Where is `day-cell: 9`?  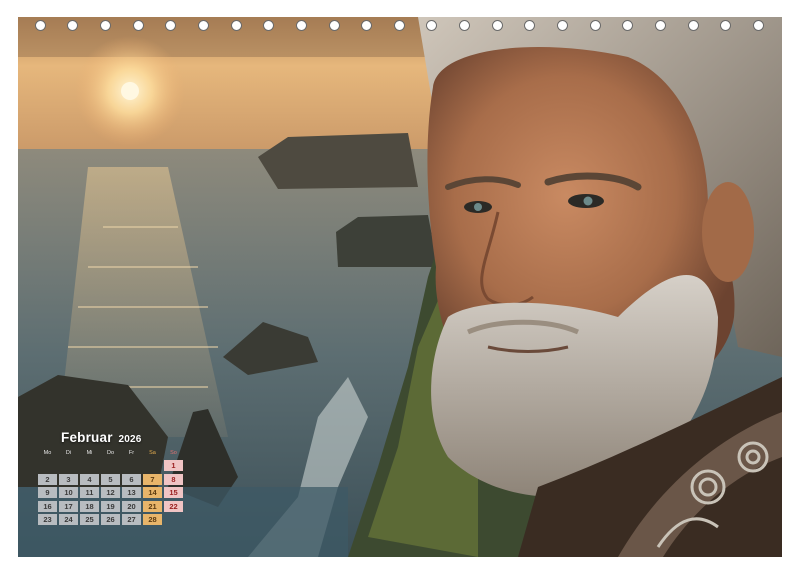
day-cell: 9 is located at coordinates (47, 492).